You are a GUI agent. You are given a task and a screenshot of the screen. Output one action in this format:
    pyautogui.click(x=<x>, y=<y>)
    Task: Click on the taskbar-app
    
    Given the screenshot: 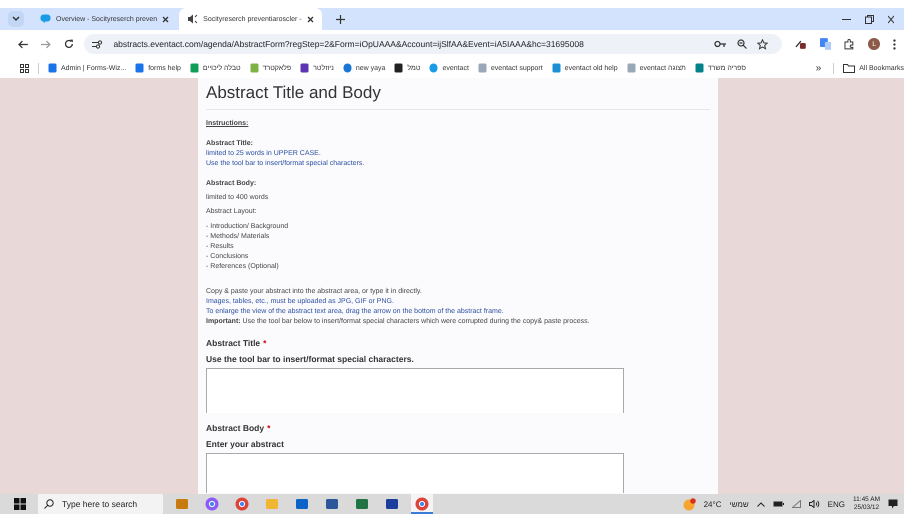 What is the action you would take?
    pyautogui.click(x=422, y=504)
    